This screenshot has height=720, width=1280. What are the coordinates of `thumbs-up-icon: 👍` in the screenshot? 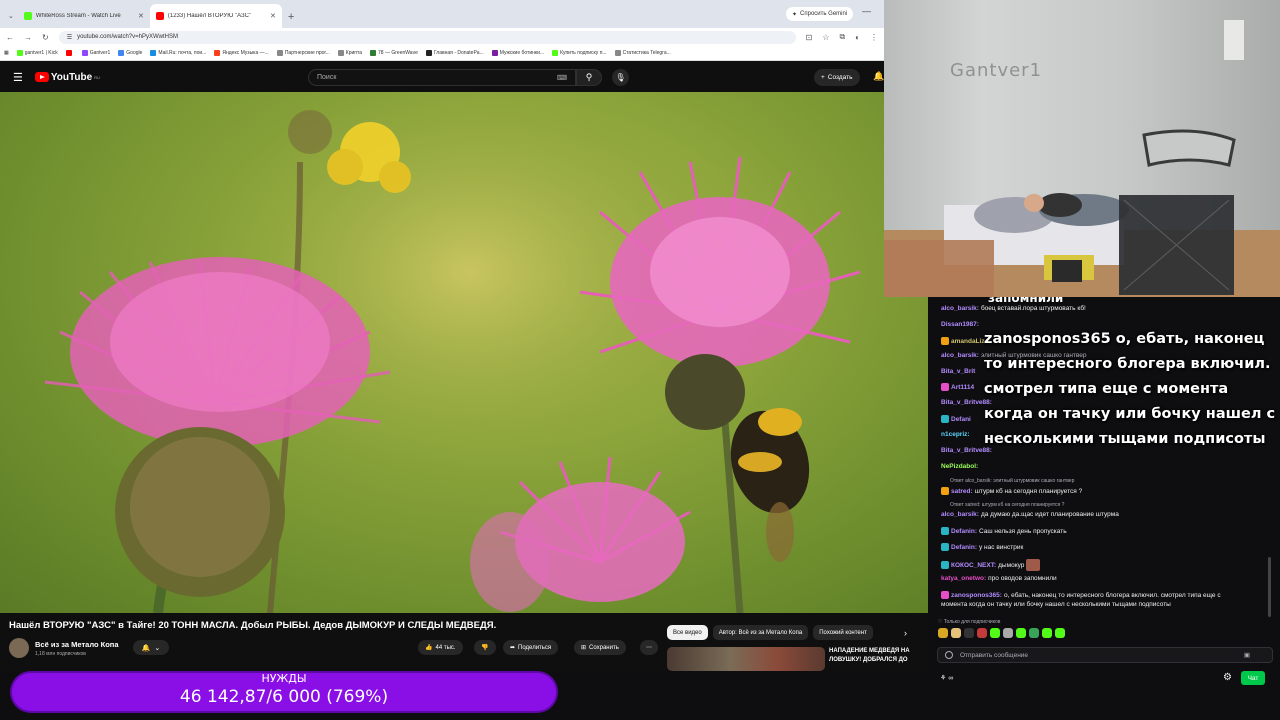 It's located at (429, 648).